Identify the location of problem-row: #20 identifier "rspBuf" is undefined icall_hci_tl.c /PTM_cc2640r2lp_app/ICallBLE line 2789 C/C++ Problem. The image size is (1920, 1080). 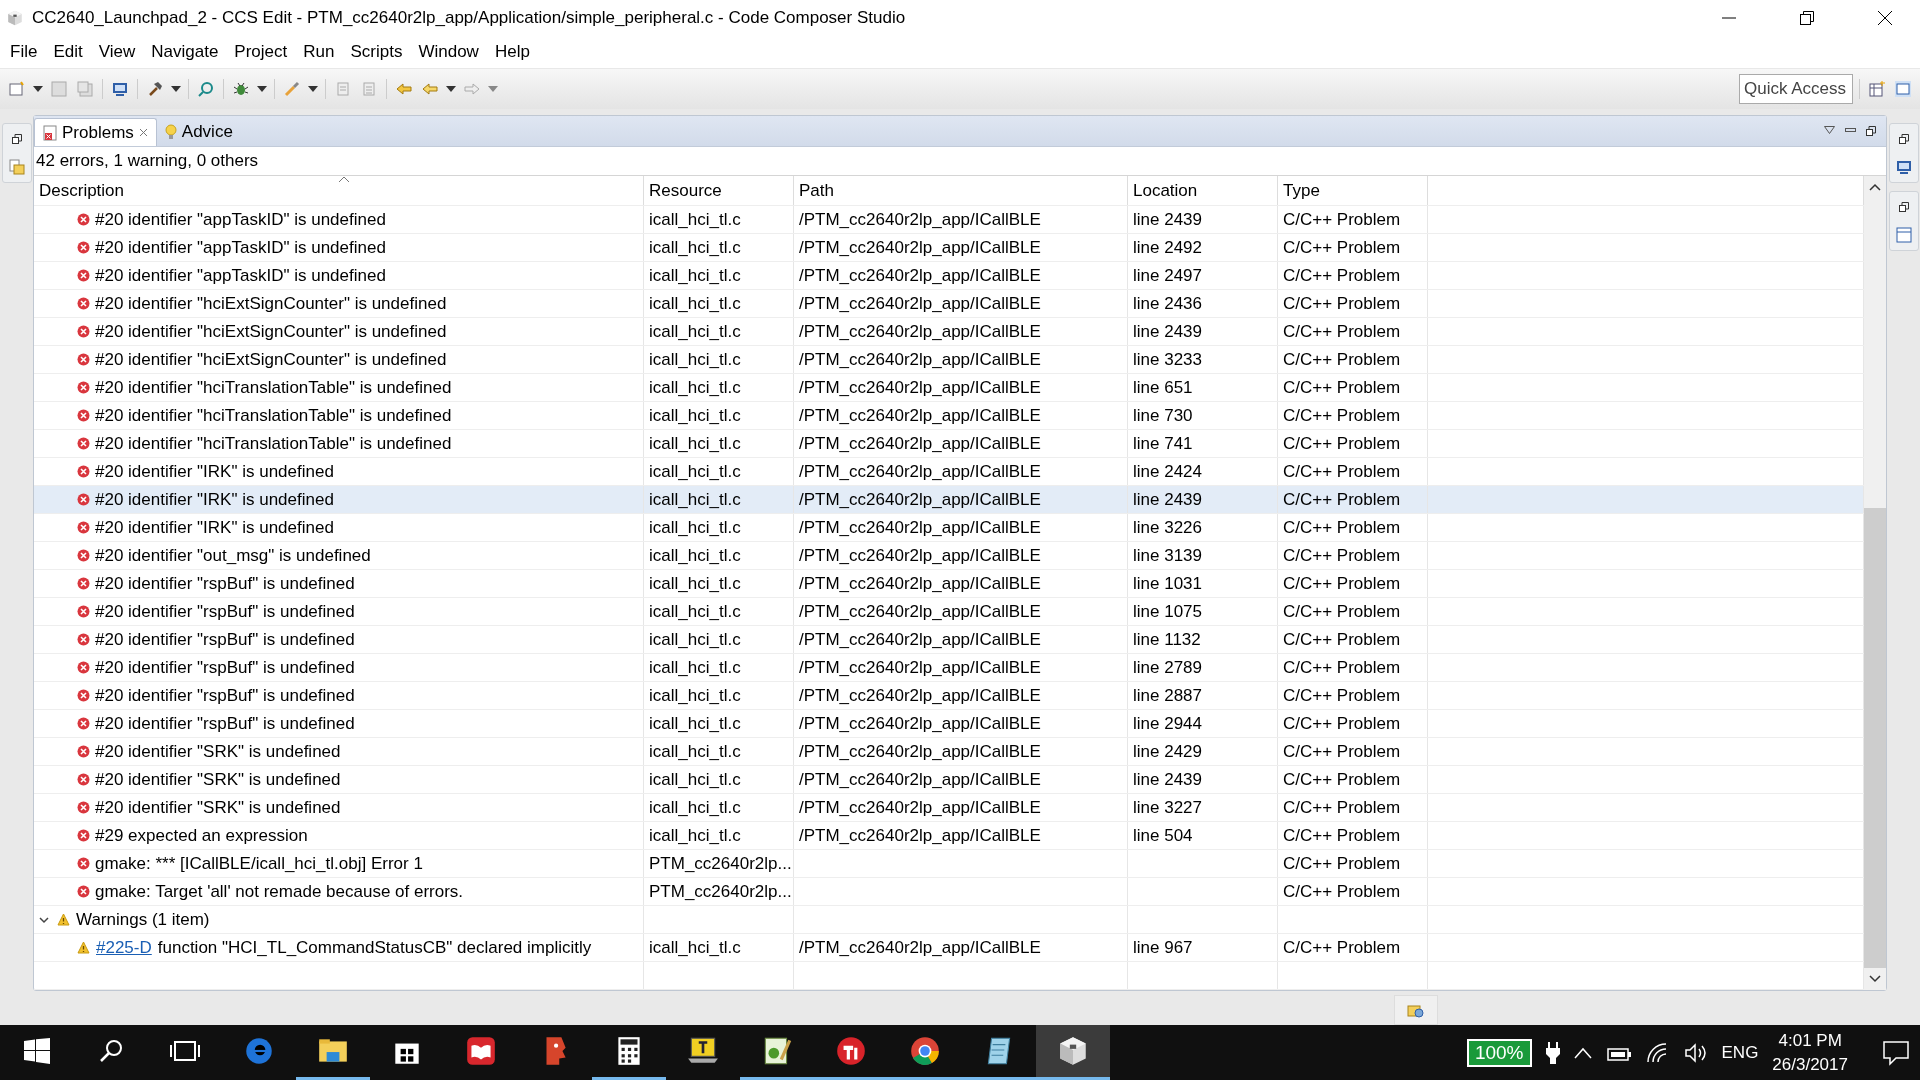
(949, 668).